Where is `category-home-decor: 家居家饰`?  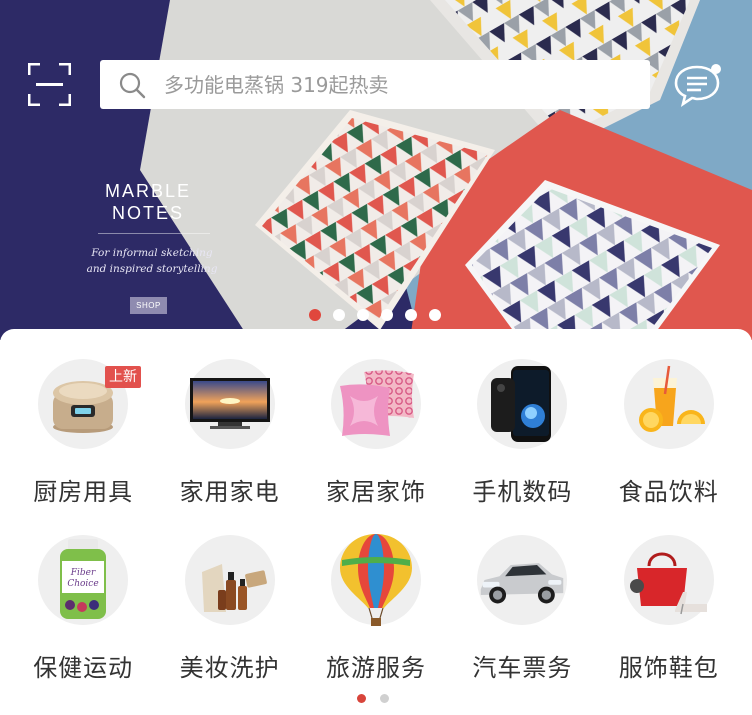 category-home-decor: 家居家饰 is located at coordinates (376, 447).